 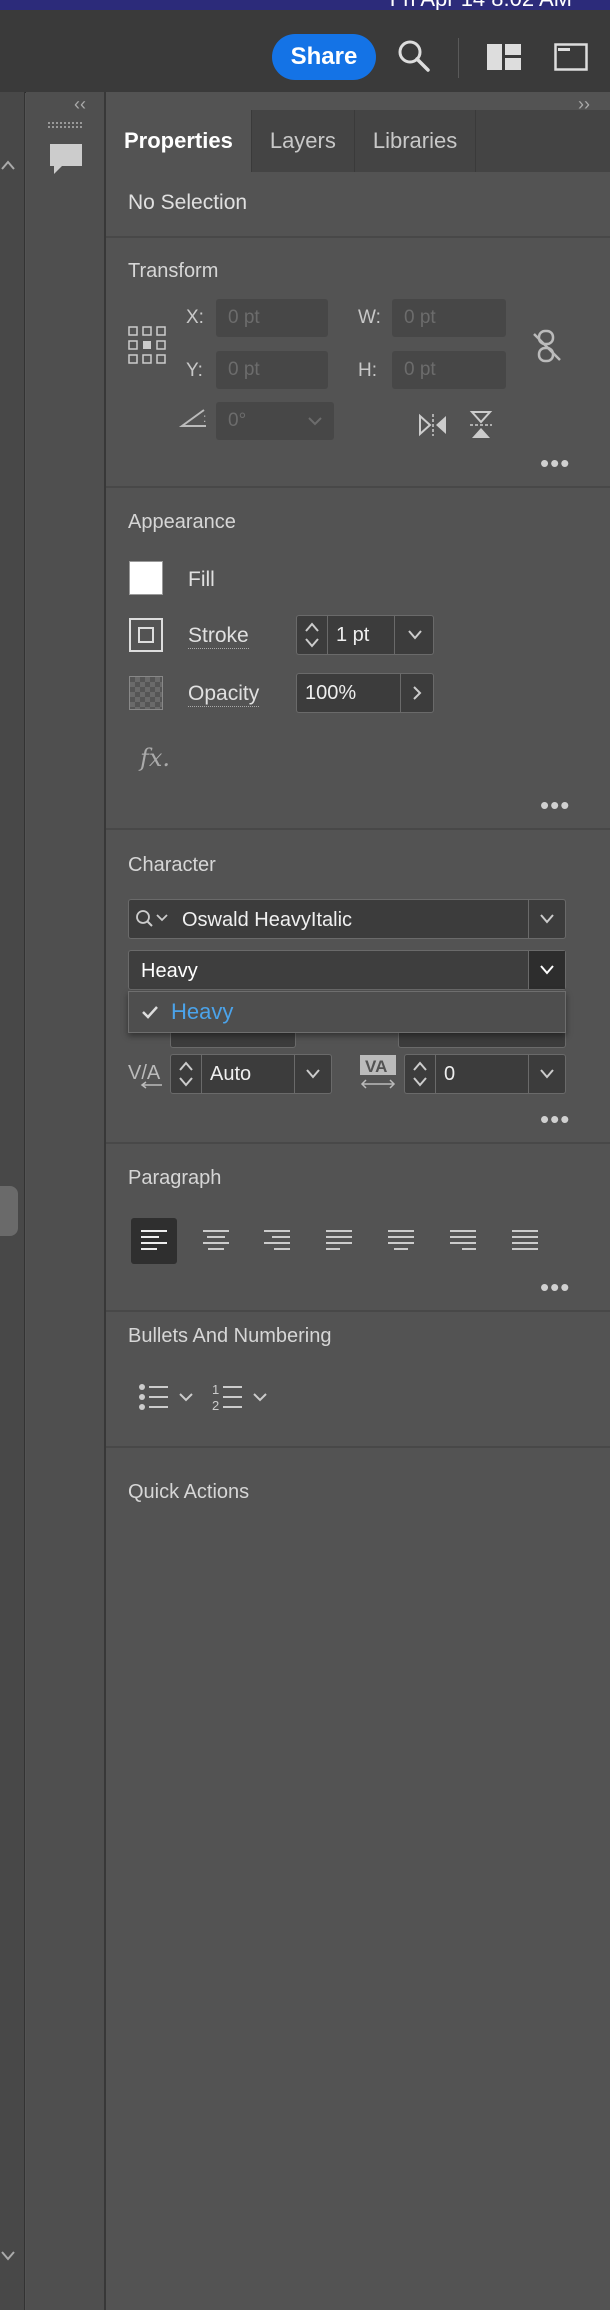 What do you see at coordinates (146, 635) in the screenshot?
I see `stroke-swatch` at bounding box center [146, 635].